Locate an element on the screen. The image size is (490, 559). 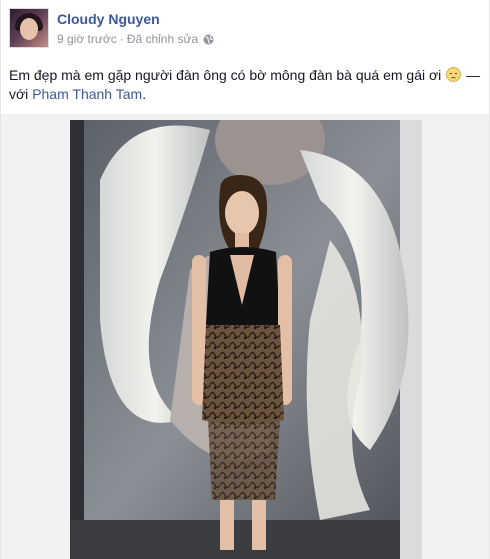
avatar is located at coordinates (29, 28).